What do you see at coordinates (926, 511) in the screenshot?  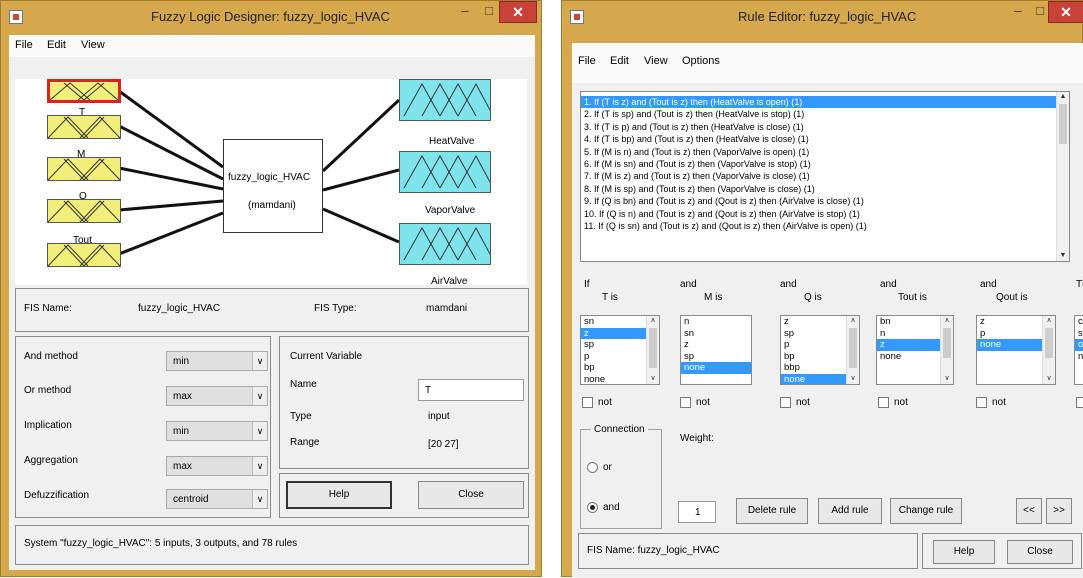 I see `change-rule-button: Change rule` at bounding box center [926, 511].